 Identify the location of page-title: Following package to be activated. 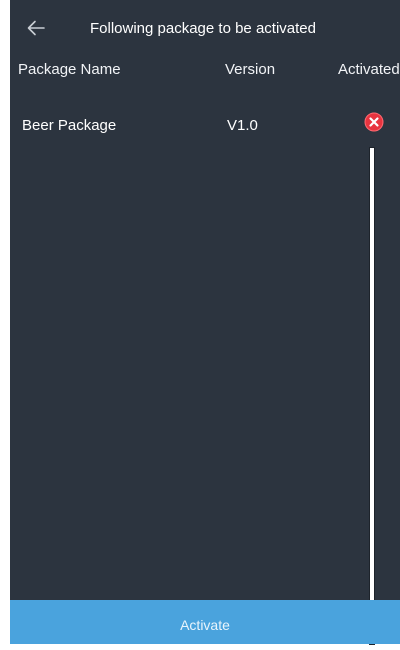
(203, 28).